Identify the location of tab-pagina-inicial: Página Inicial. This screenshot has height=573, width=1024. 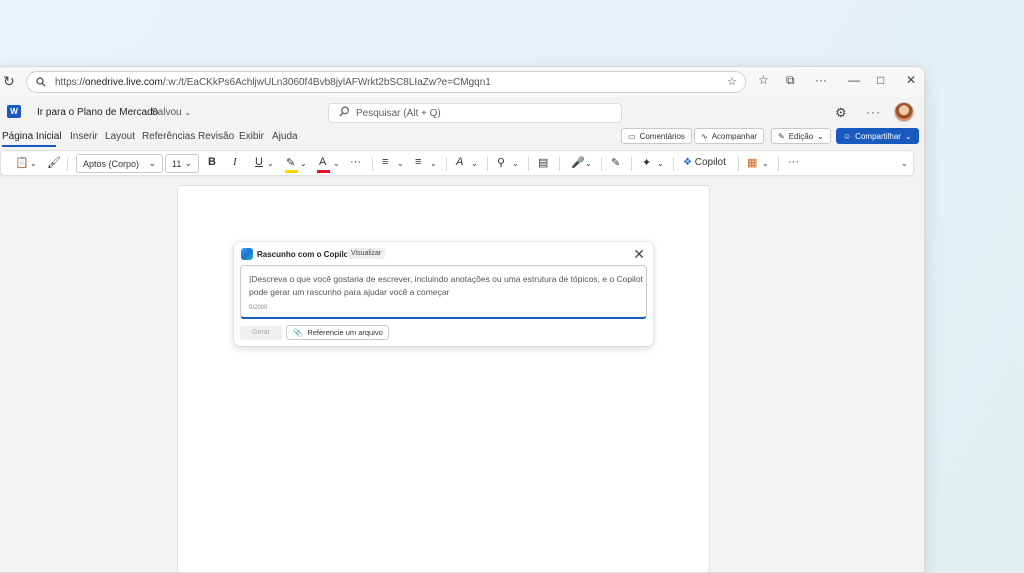
(31, 136).